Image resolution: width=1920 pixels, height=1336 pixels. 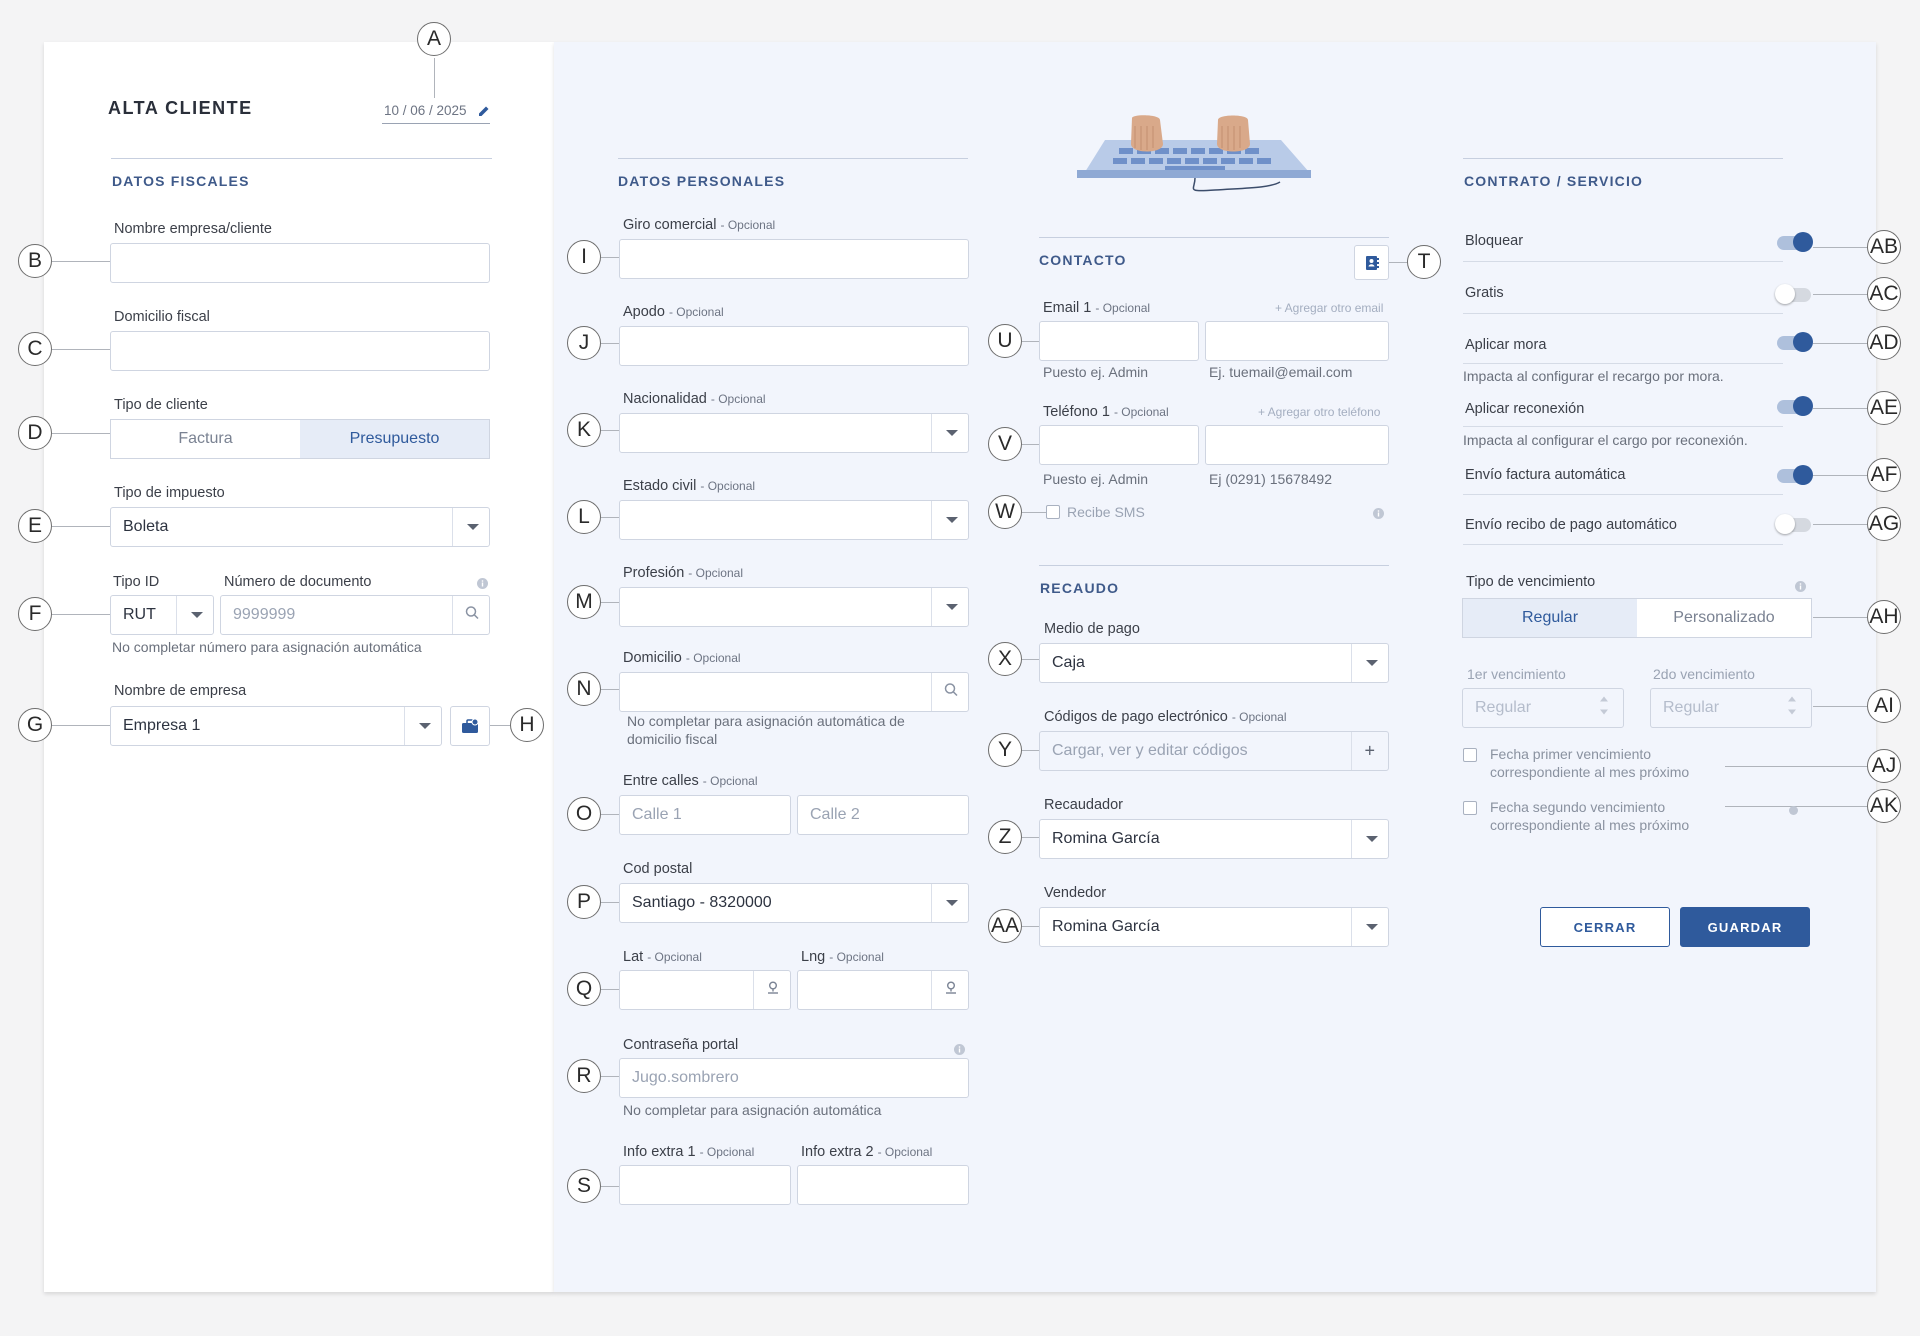 What do you see at coordinates (1214, 927) in the screenshot?
I see `seller-select: Romina García` at bounding box center [1214, 927].